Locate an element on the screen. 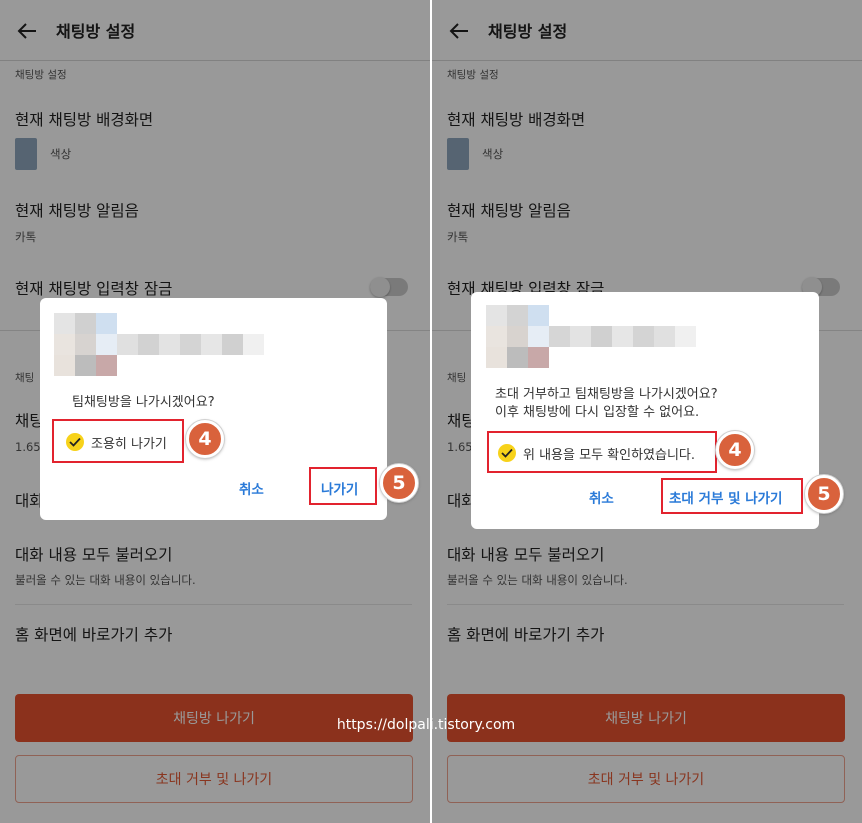 This screenshot has height=823, width=862. confirm-read-label: 위 내용을 모두 확인하였습니다. is located at coordinates (609, 453).